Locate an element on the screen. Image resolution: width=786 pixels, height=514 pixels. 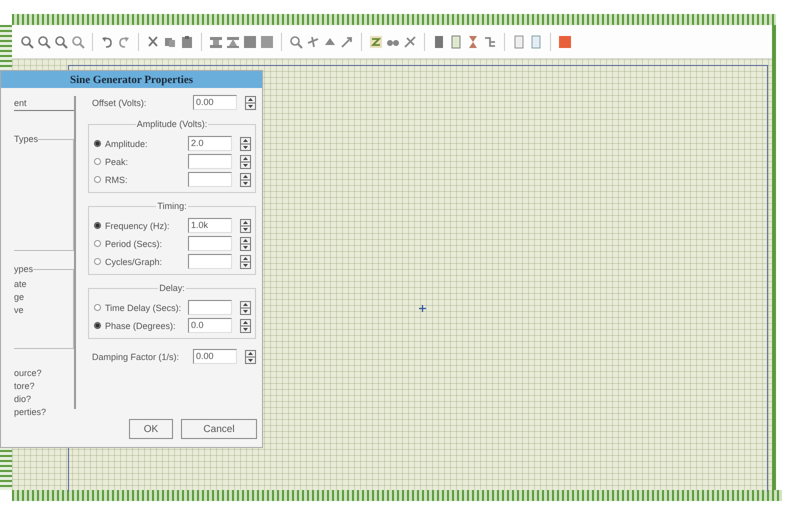
option-label: perties? is located at coordinates (31, 412).